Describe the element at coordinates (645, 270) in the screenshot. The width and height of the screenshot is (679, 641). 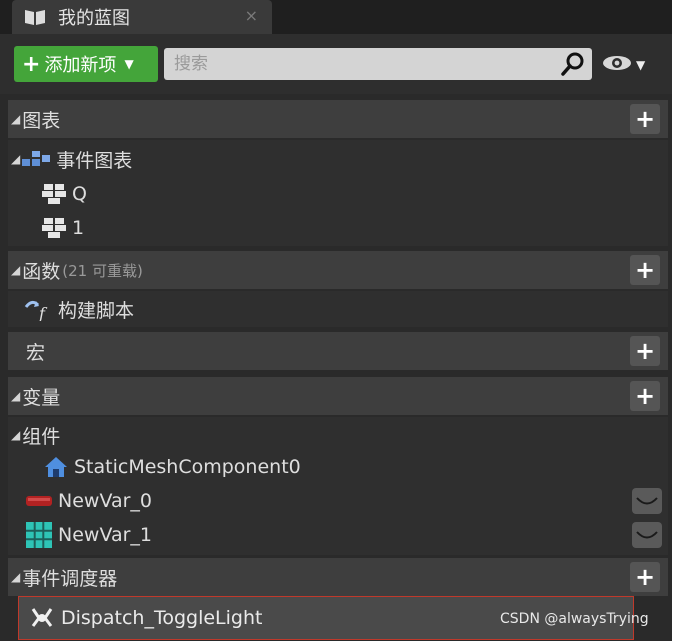
I see `add-function-button: +` at that location.